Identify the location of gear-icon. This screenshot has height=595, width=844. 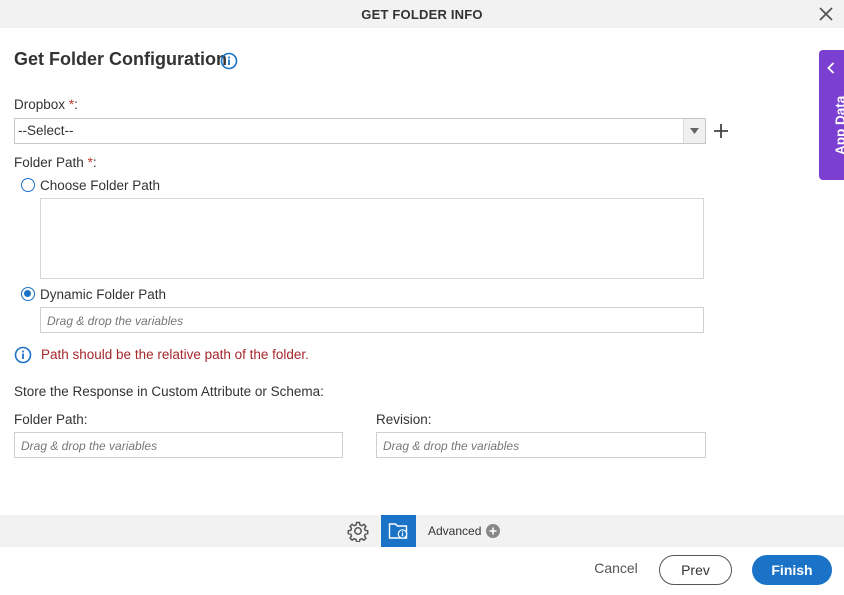
(358, 531).